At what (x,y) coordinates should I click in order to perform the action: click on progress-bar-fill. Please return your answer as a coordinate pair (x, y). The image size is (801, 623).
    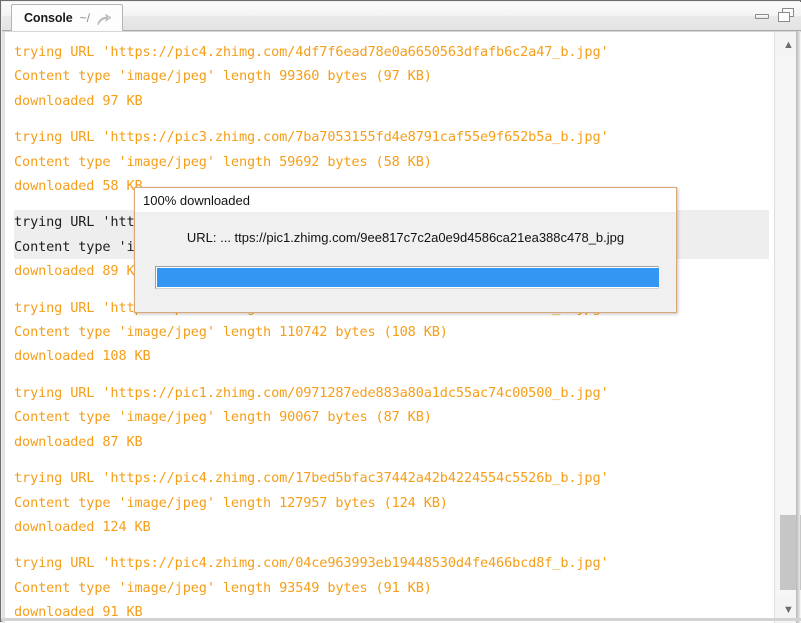
    Looking at the image, I should click on (408, 277).